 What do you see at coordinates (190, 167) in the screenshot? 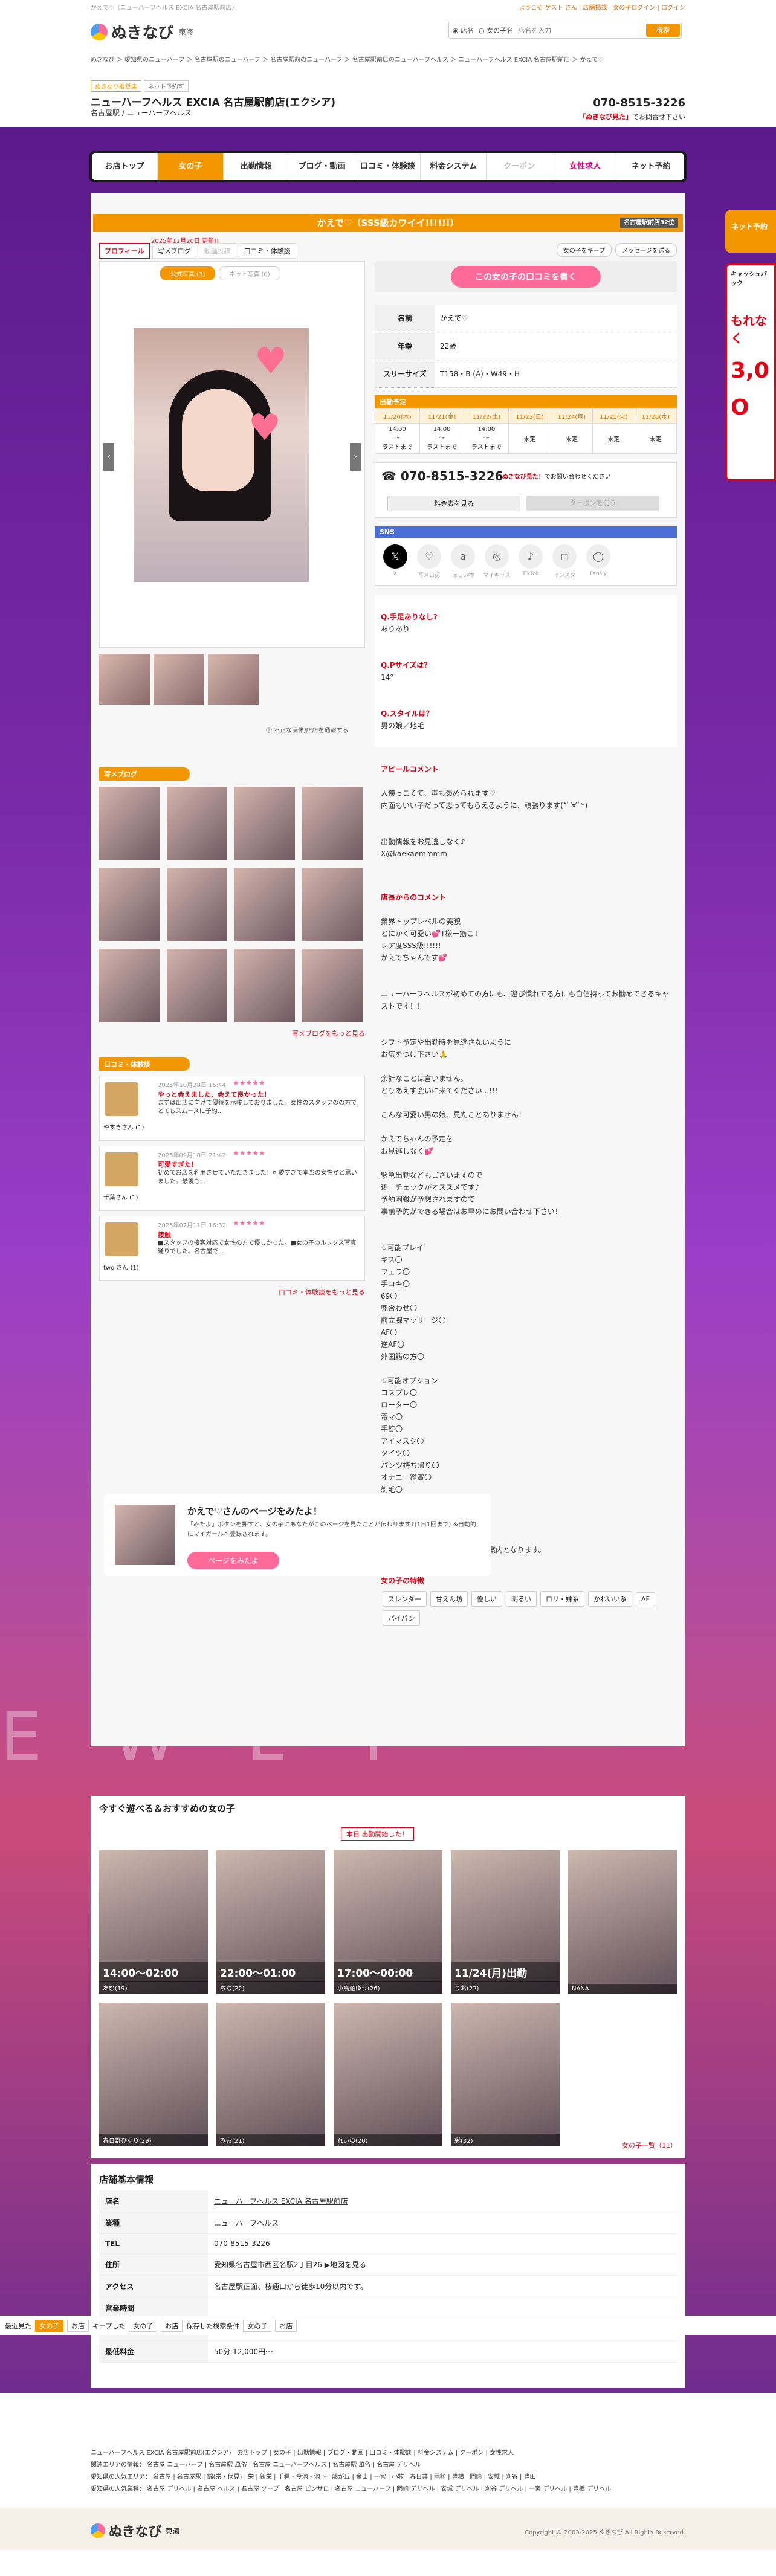
I see `nav-girls: 女の子` at bounding box center [190, 167].